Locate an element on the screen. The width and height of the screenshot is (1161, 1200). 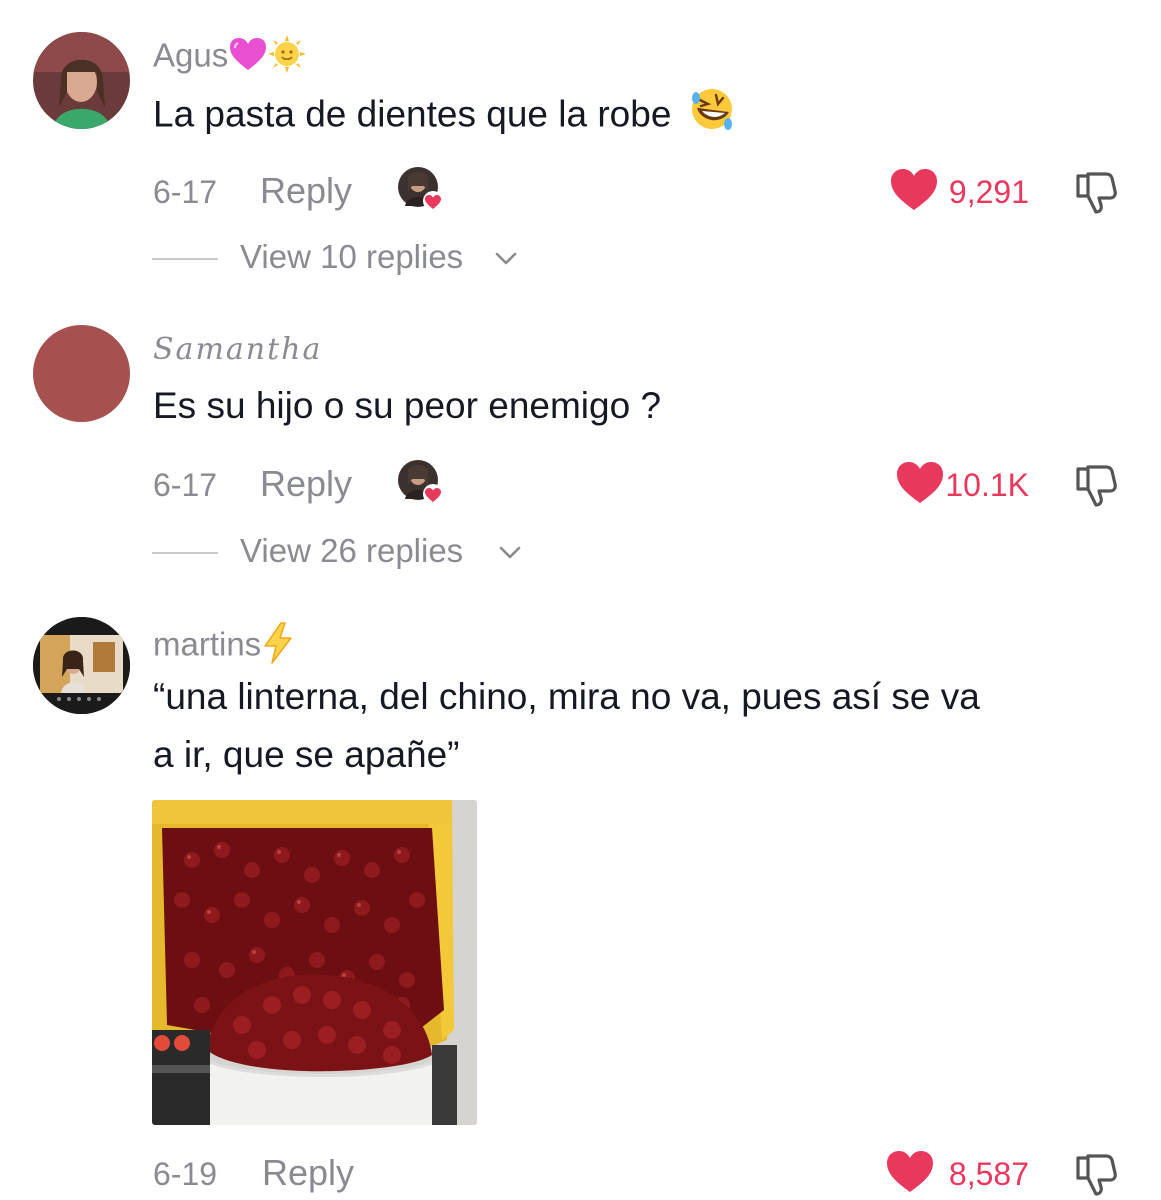
username: Agus is located at coordinates (230, 58).